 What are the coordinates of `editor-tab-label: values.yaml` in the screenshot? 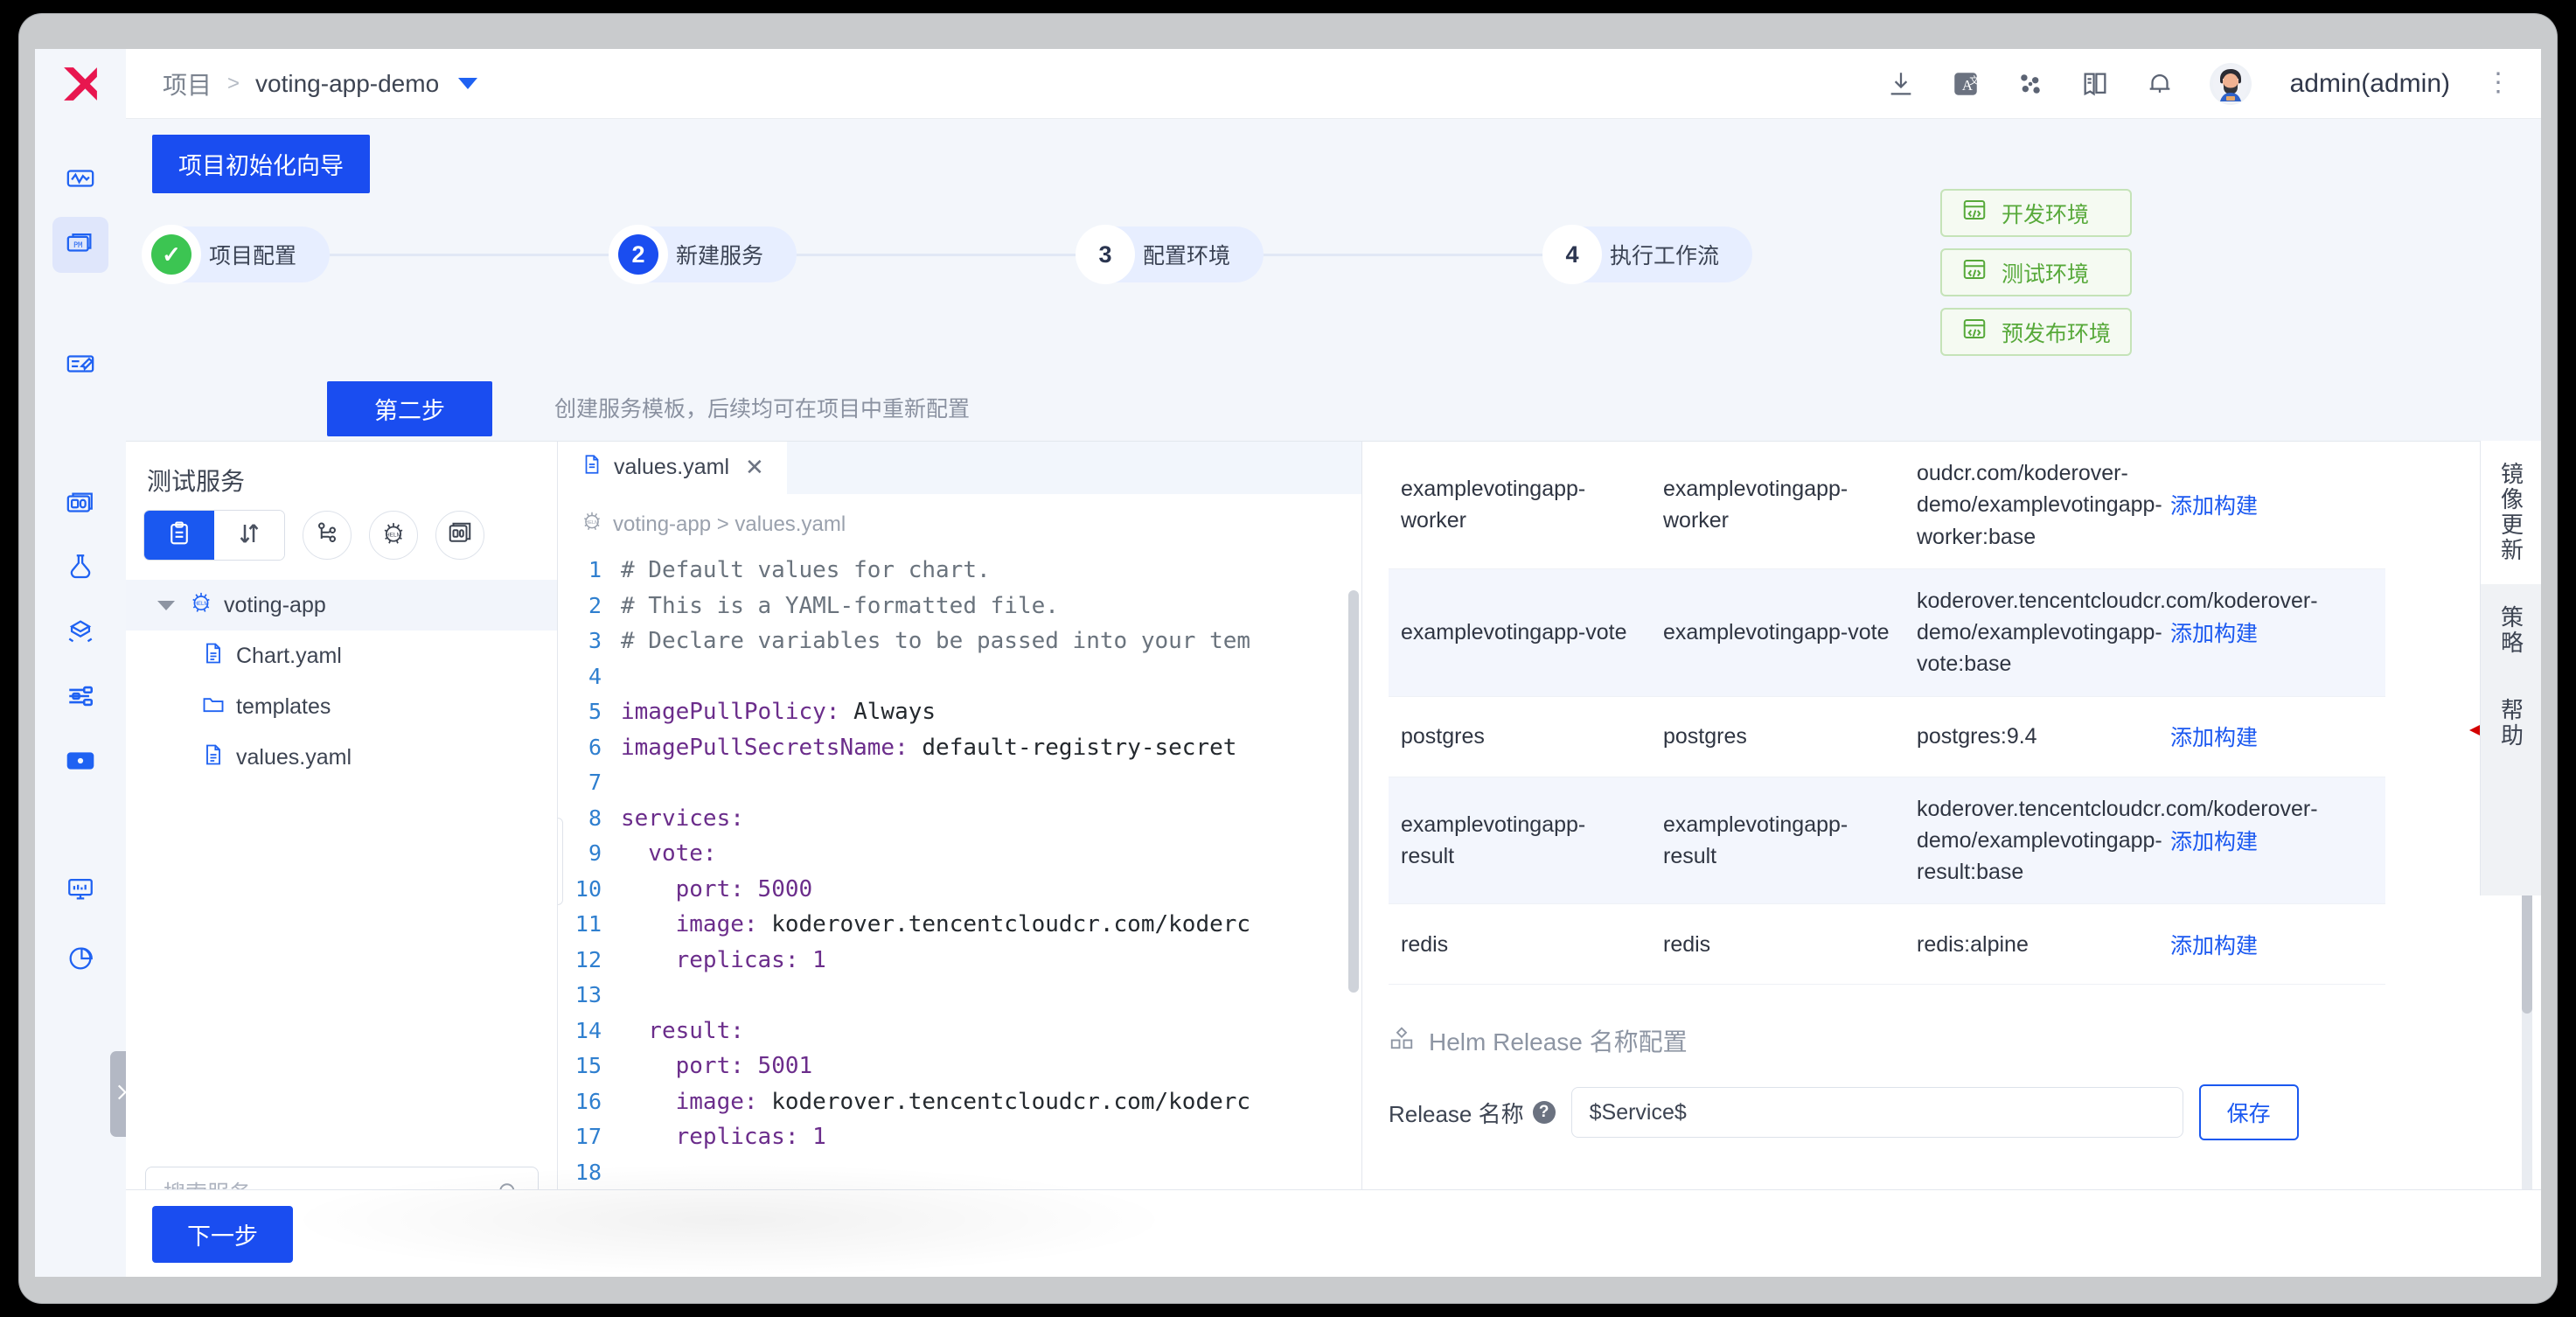 It's located at (671, 466).